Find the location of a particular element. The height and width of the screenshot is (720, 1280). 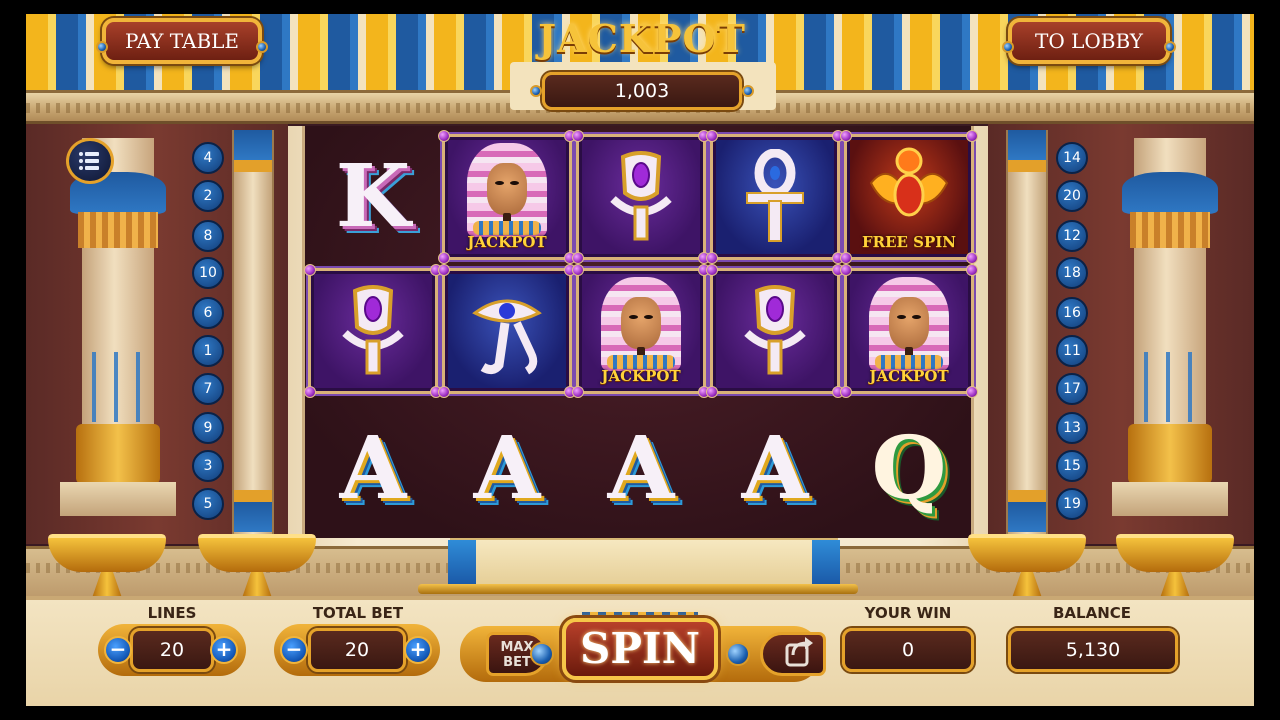

payline-badge: 6 is located at coordinates (208, 313).